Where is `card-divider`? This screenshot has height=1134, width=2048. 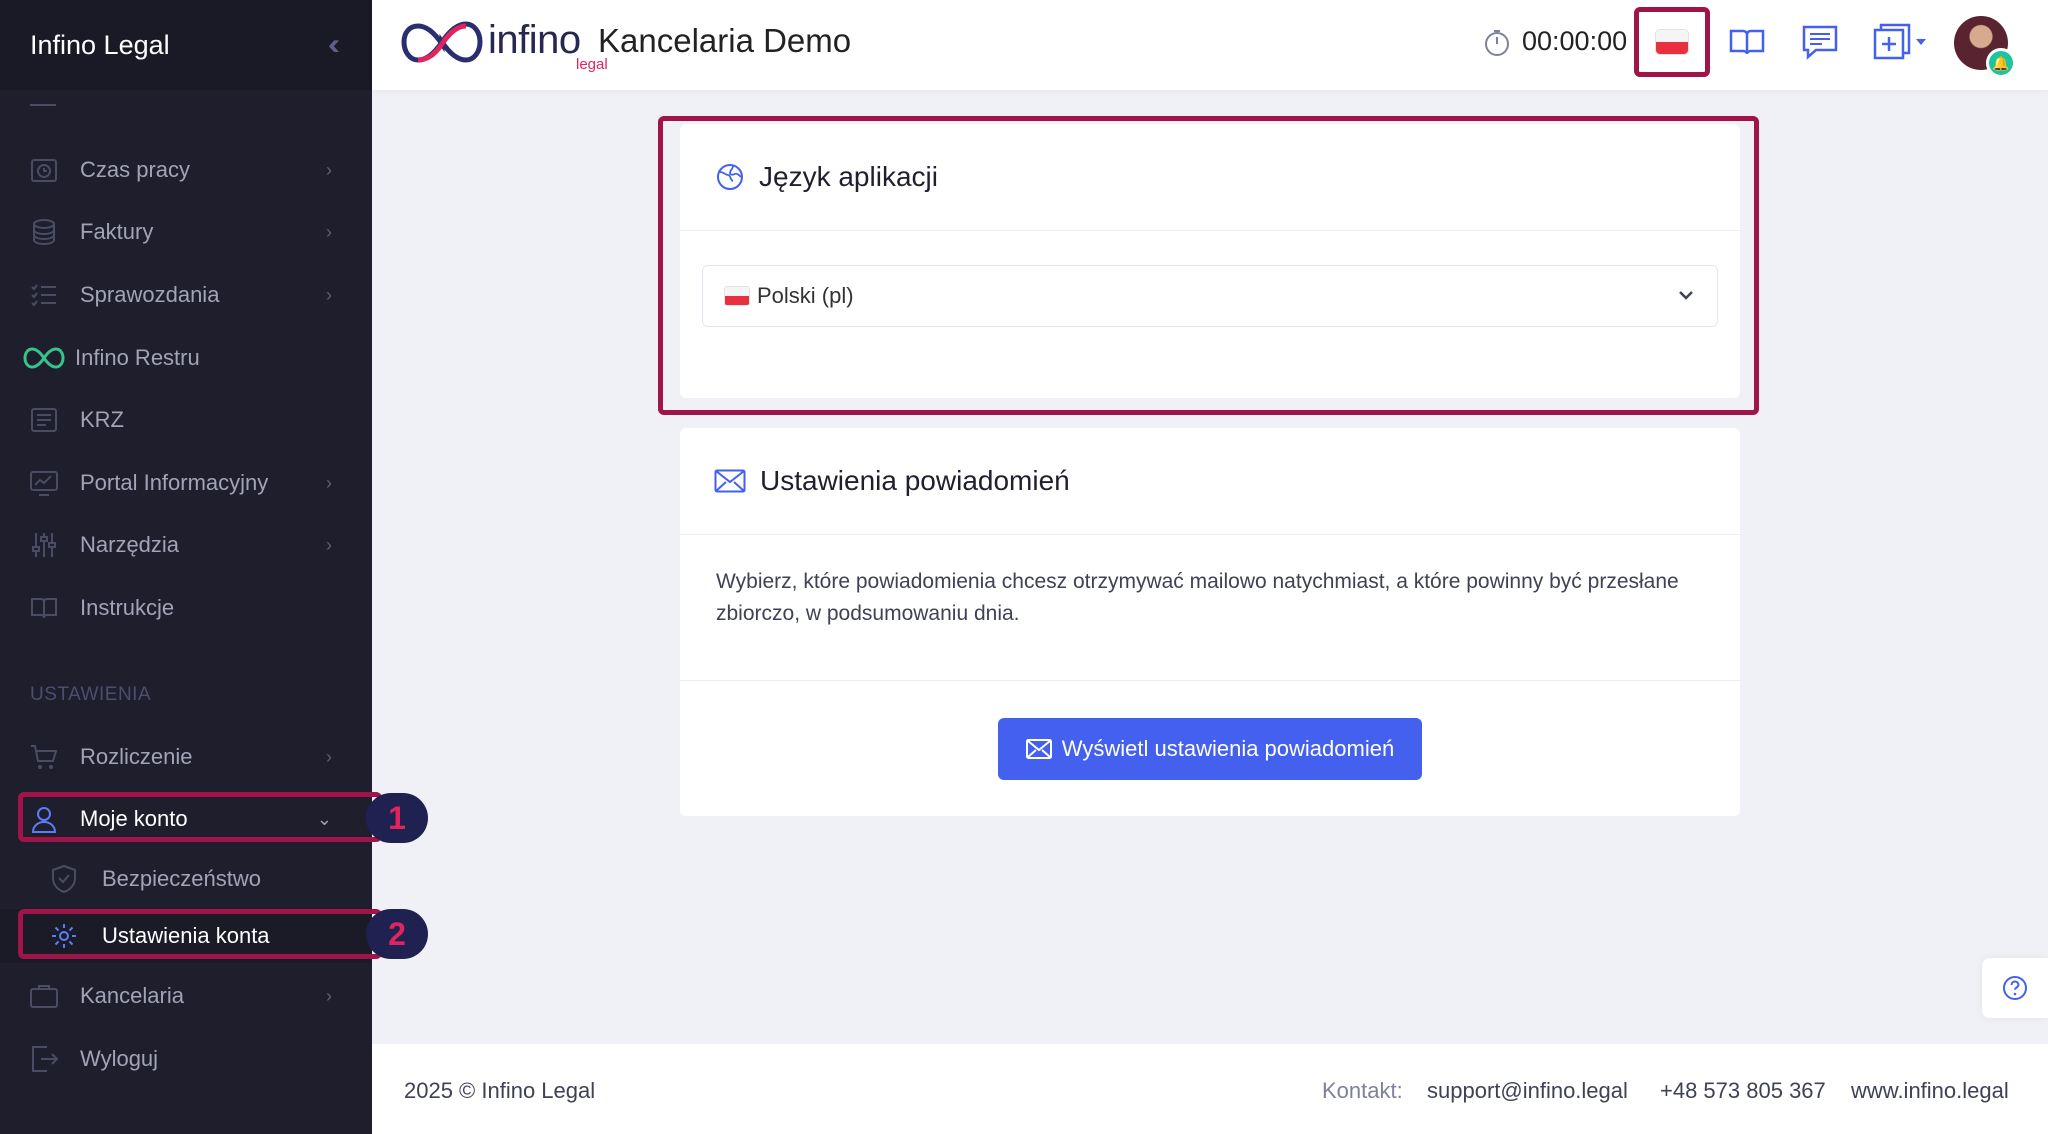
card-divider is located at coordinates (1210, 680).